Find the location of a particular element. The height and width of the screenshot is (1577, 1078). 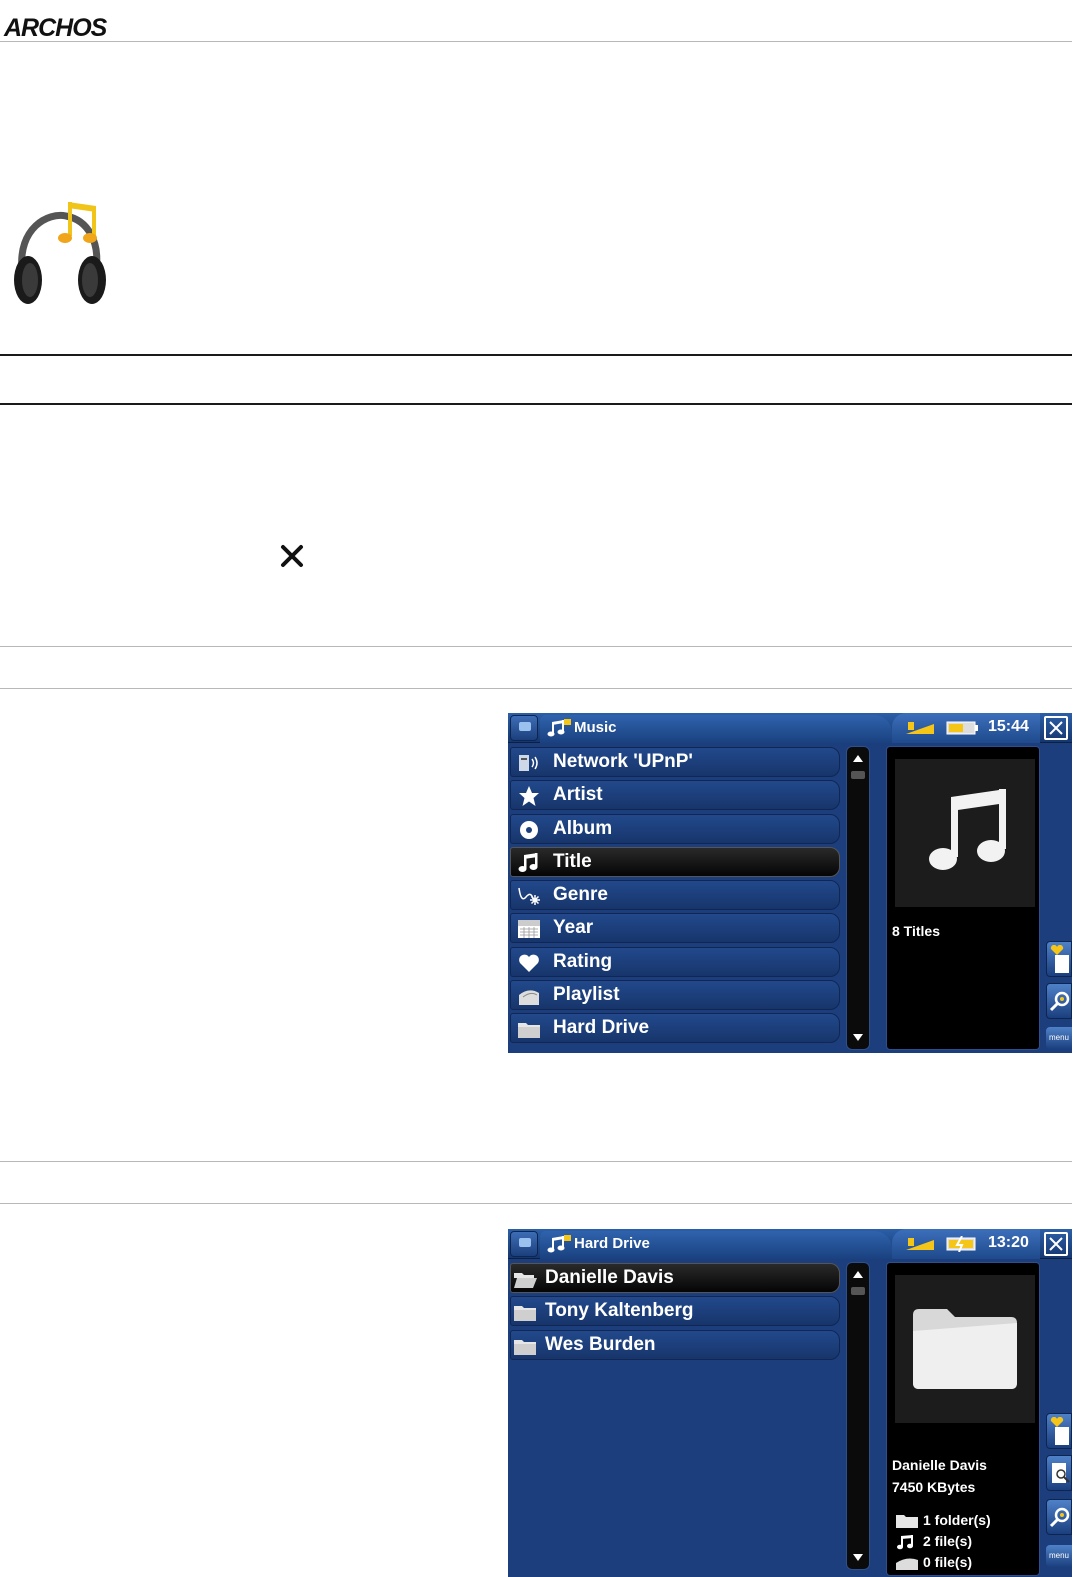

star-icon is located at coordinates (529, 796).